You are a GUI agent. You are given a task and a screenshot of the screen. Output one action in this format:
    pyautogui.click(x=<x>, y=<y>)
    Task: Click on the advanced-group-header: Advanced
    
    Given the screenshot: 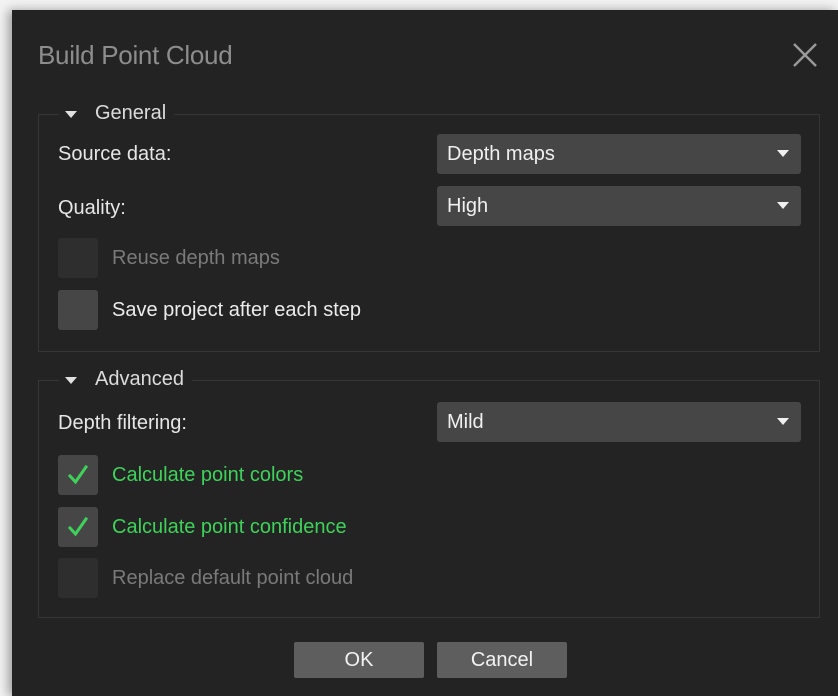 What is the action you would take?
    pyautogui.click(x=125, y=379)
    